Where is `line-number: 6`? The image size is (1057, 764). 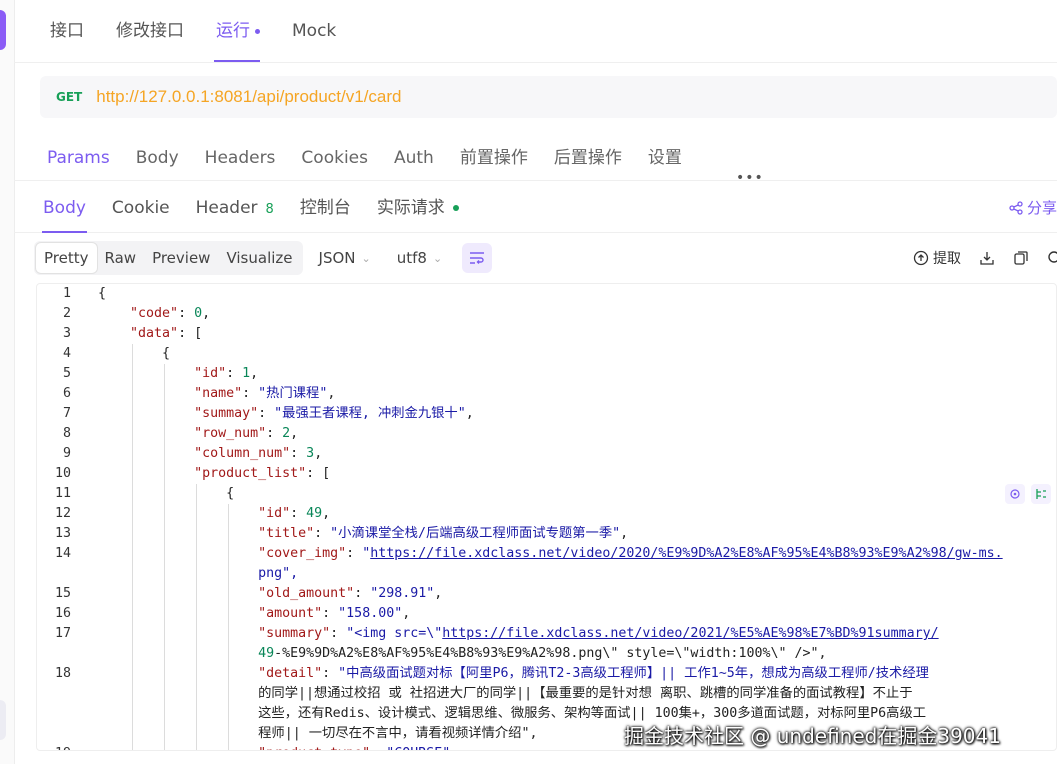 line-number: 6 is located at coordinates (66, 393).